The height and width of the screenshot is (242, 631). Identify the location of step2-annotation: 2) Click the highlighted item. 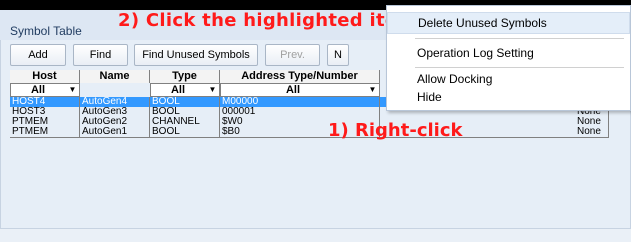
(267, 20).